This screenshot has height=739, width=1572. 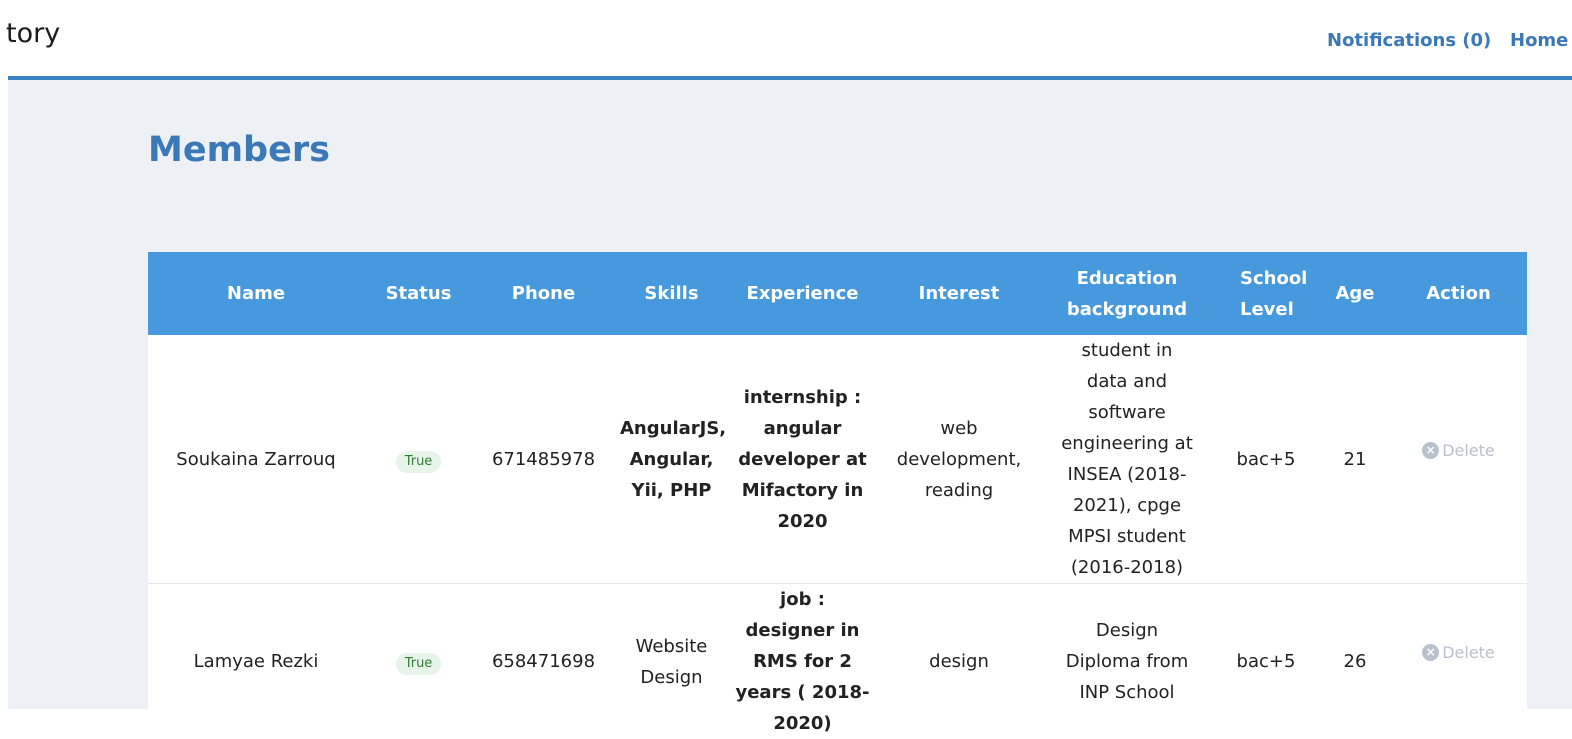 I want to click on column-header-status: Status, so click(x=418, y=293).